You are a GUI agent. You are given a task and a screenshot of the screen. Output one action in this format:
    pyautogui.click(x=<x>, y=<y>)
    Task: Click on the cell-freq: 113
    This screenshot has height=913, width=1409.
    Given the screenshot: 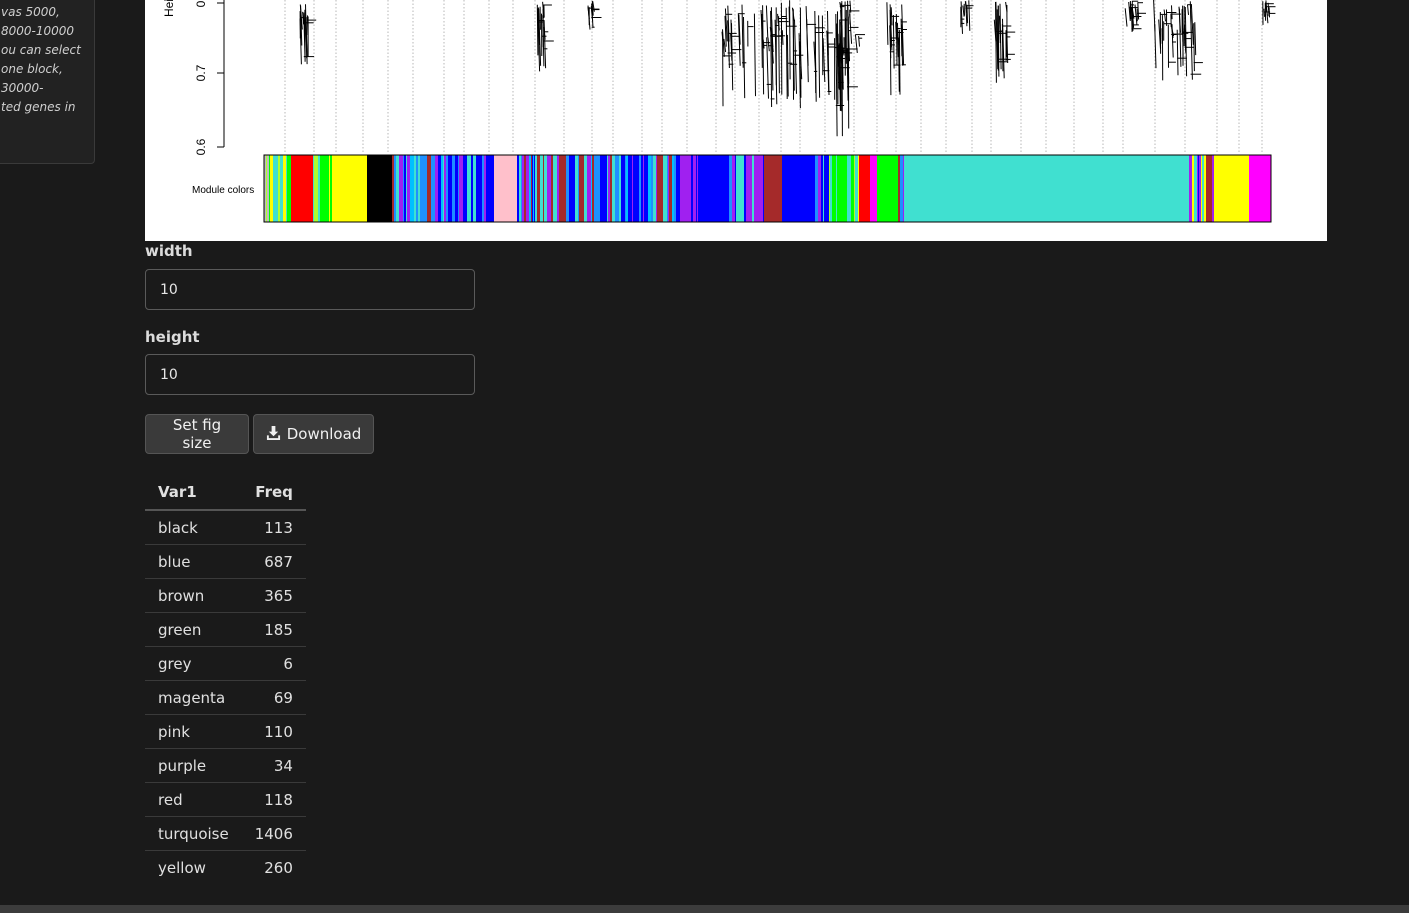 What is the action you would take?
    pyautogui.click(x=273, y=527)
    